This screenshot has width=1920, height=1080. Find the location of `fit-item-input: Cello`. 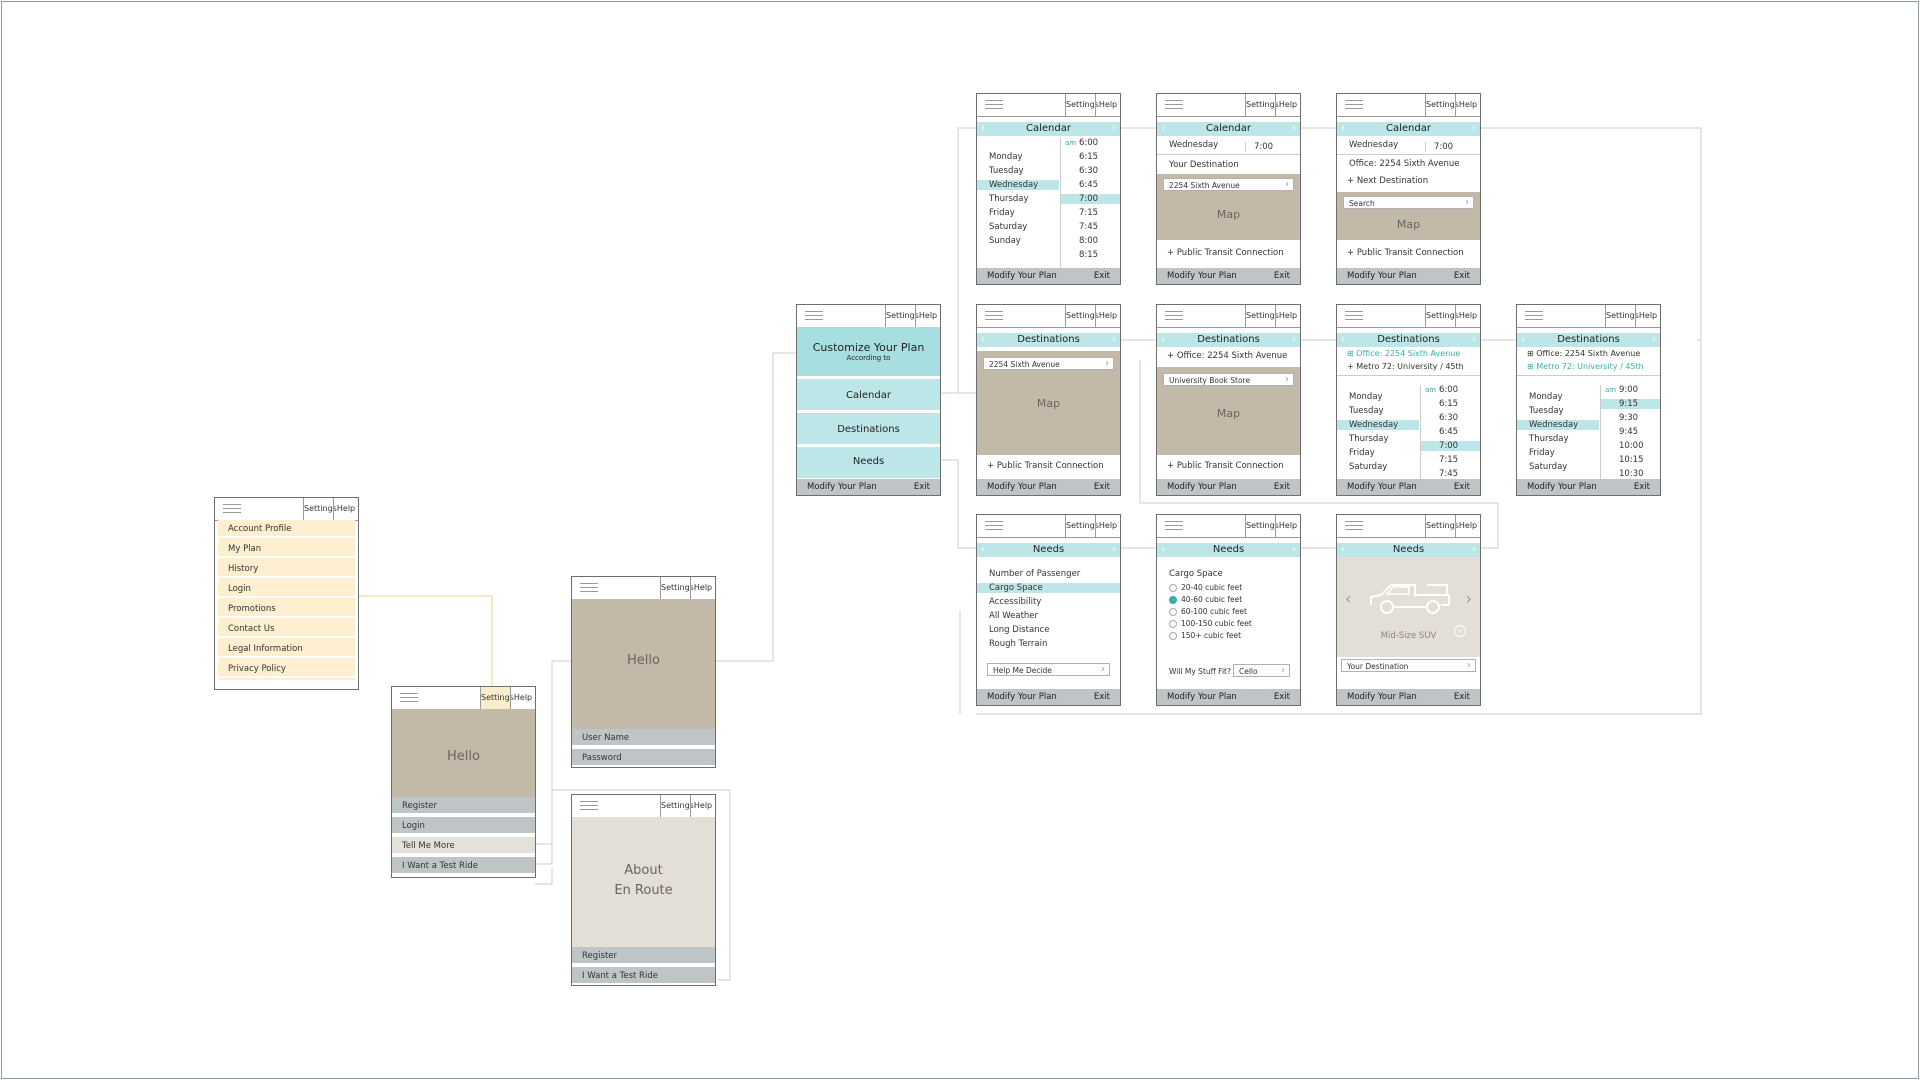

fit-item-input: Cello is located at coordinates (1261, 670).